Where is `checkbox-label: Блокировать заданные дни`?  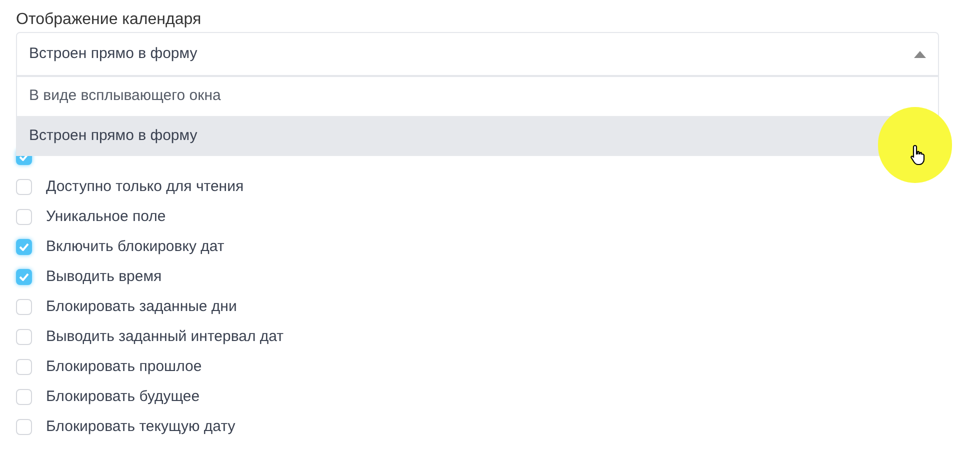 checkbox-label: Блокировать заданные дни is located at coordinates (141, 306).